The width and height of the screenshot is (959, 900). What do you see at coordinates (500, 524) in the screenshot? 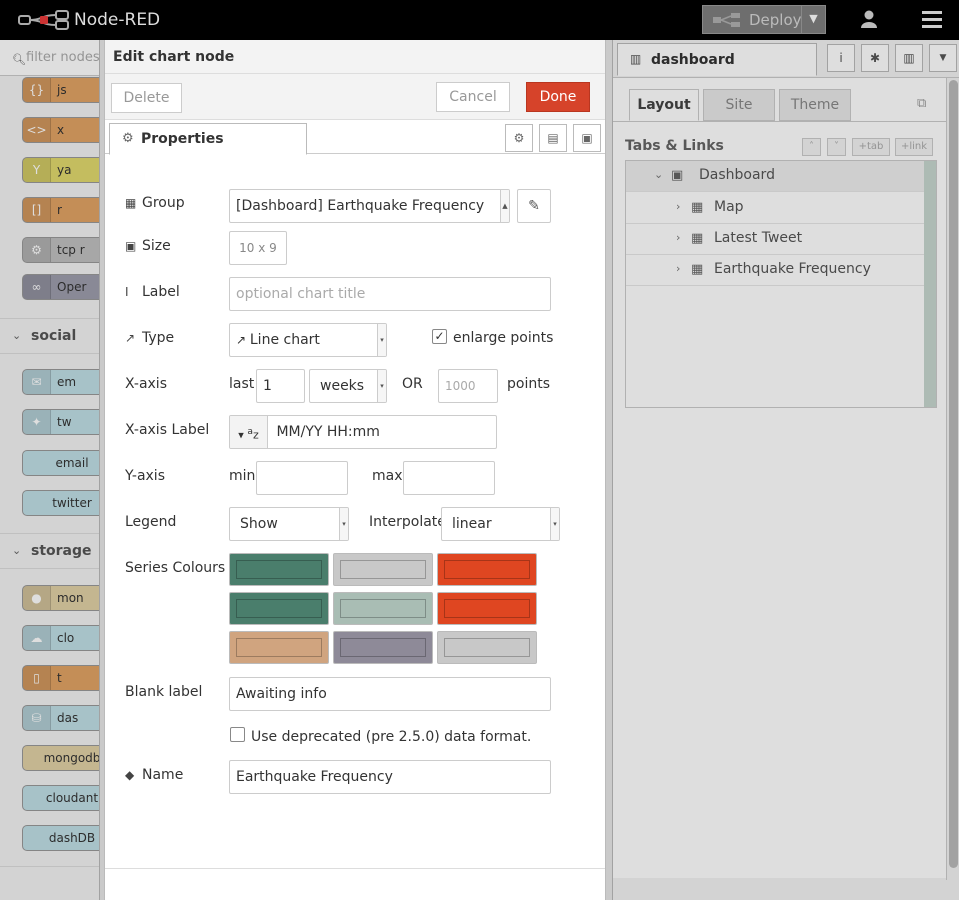
I see `interpolate-select: linear ▾` at bounding box center [500, 524].